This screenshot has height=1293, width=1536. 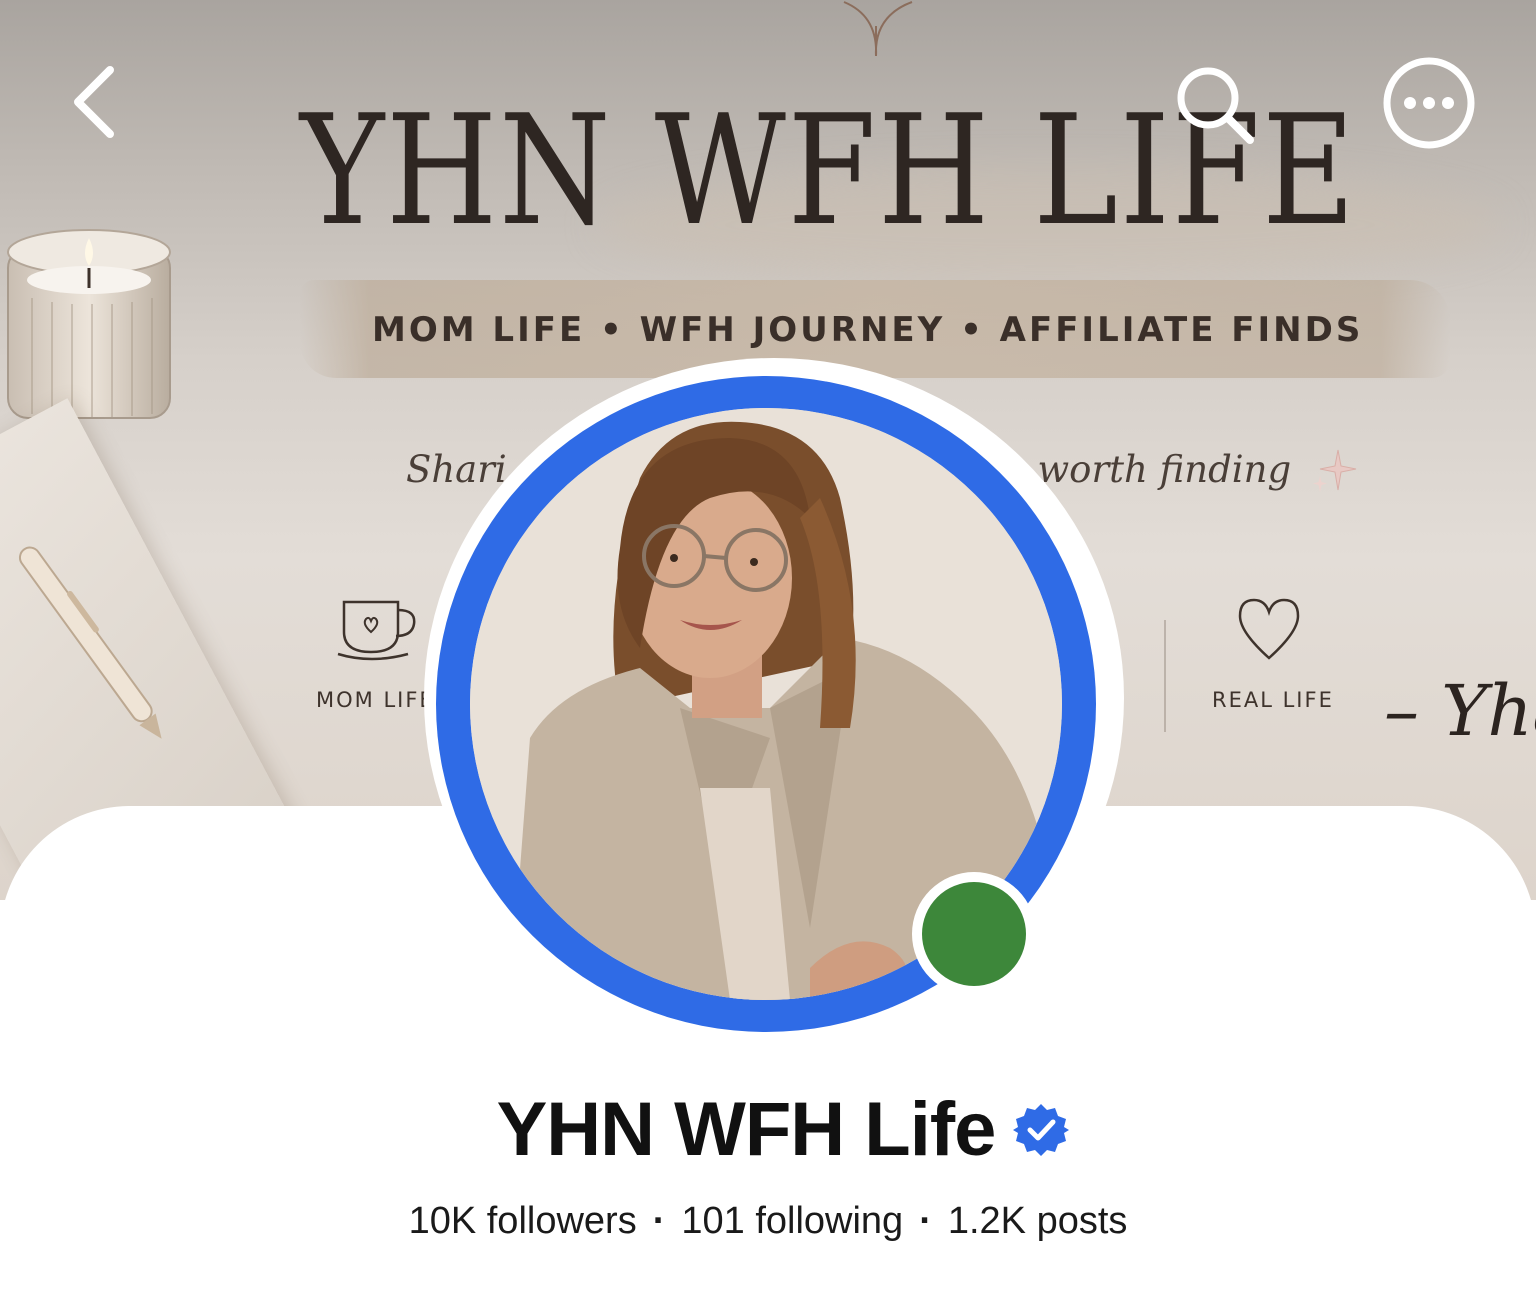 I want to click on leaf-ornament-icon, so click(x=878, y=29).